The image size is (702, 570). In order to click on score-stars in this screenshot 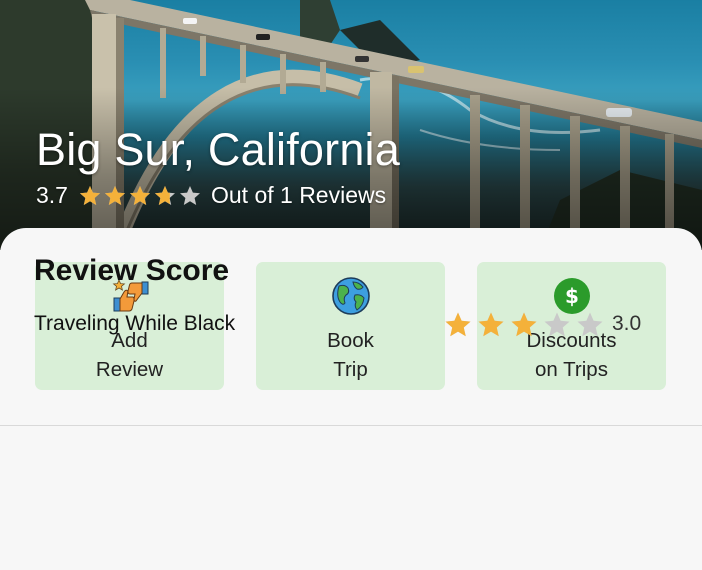, I will do `click(525, 325)`.